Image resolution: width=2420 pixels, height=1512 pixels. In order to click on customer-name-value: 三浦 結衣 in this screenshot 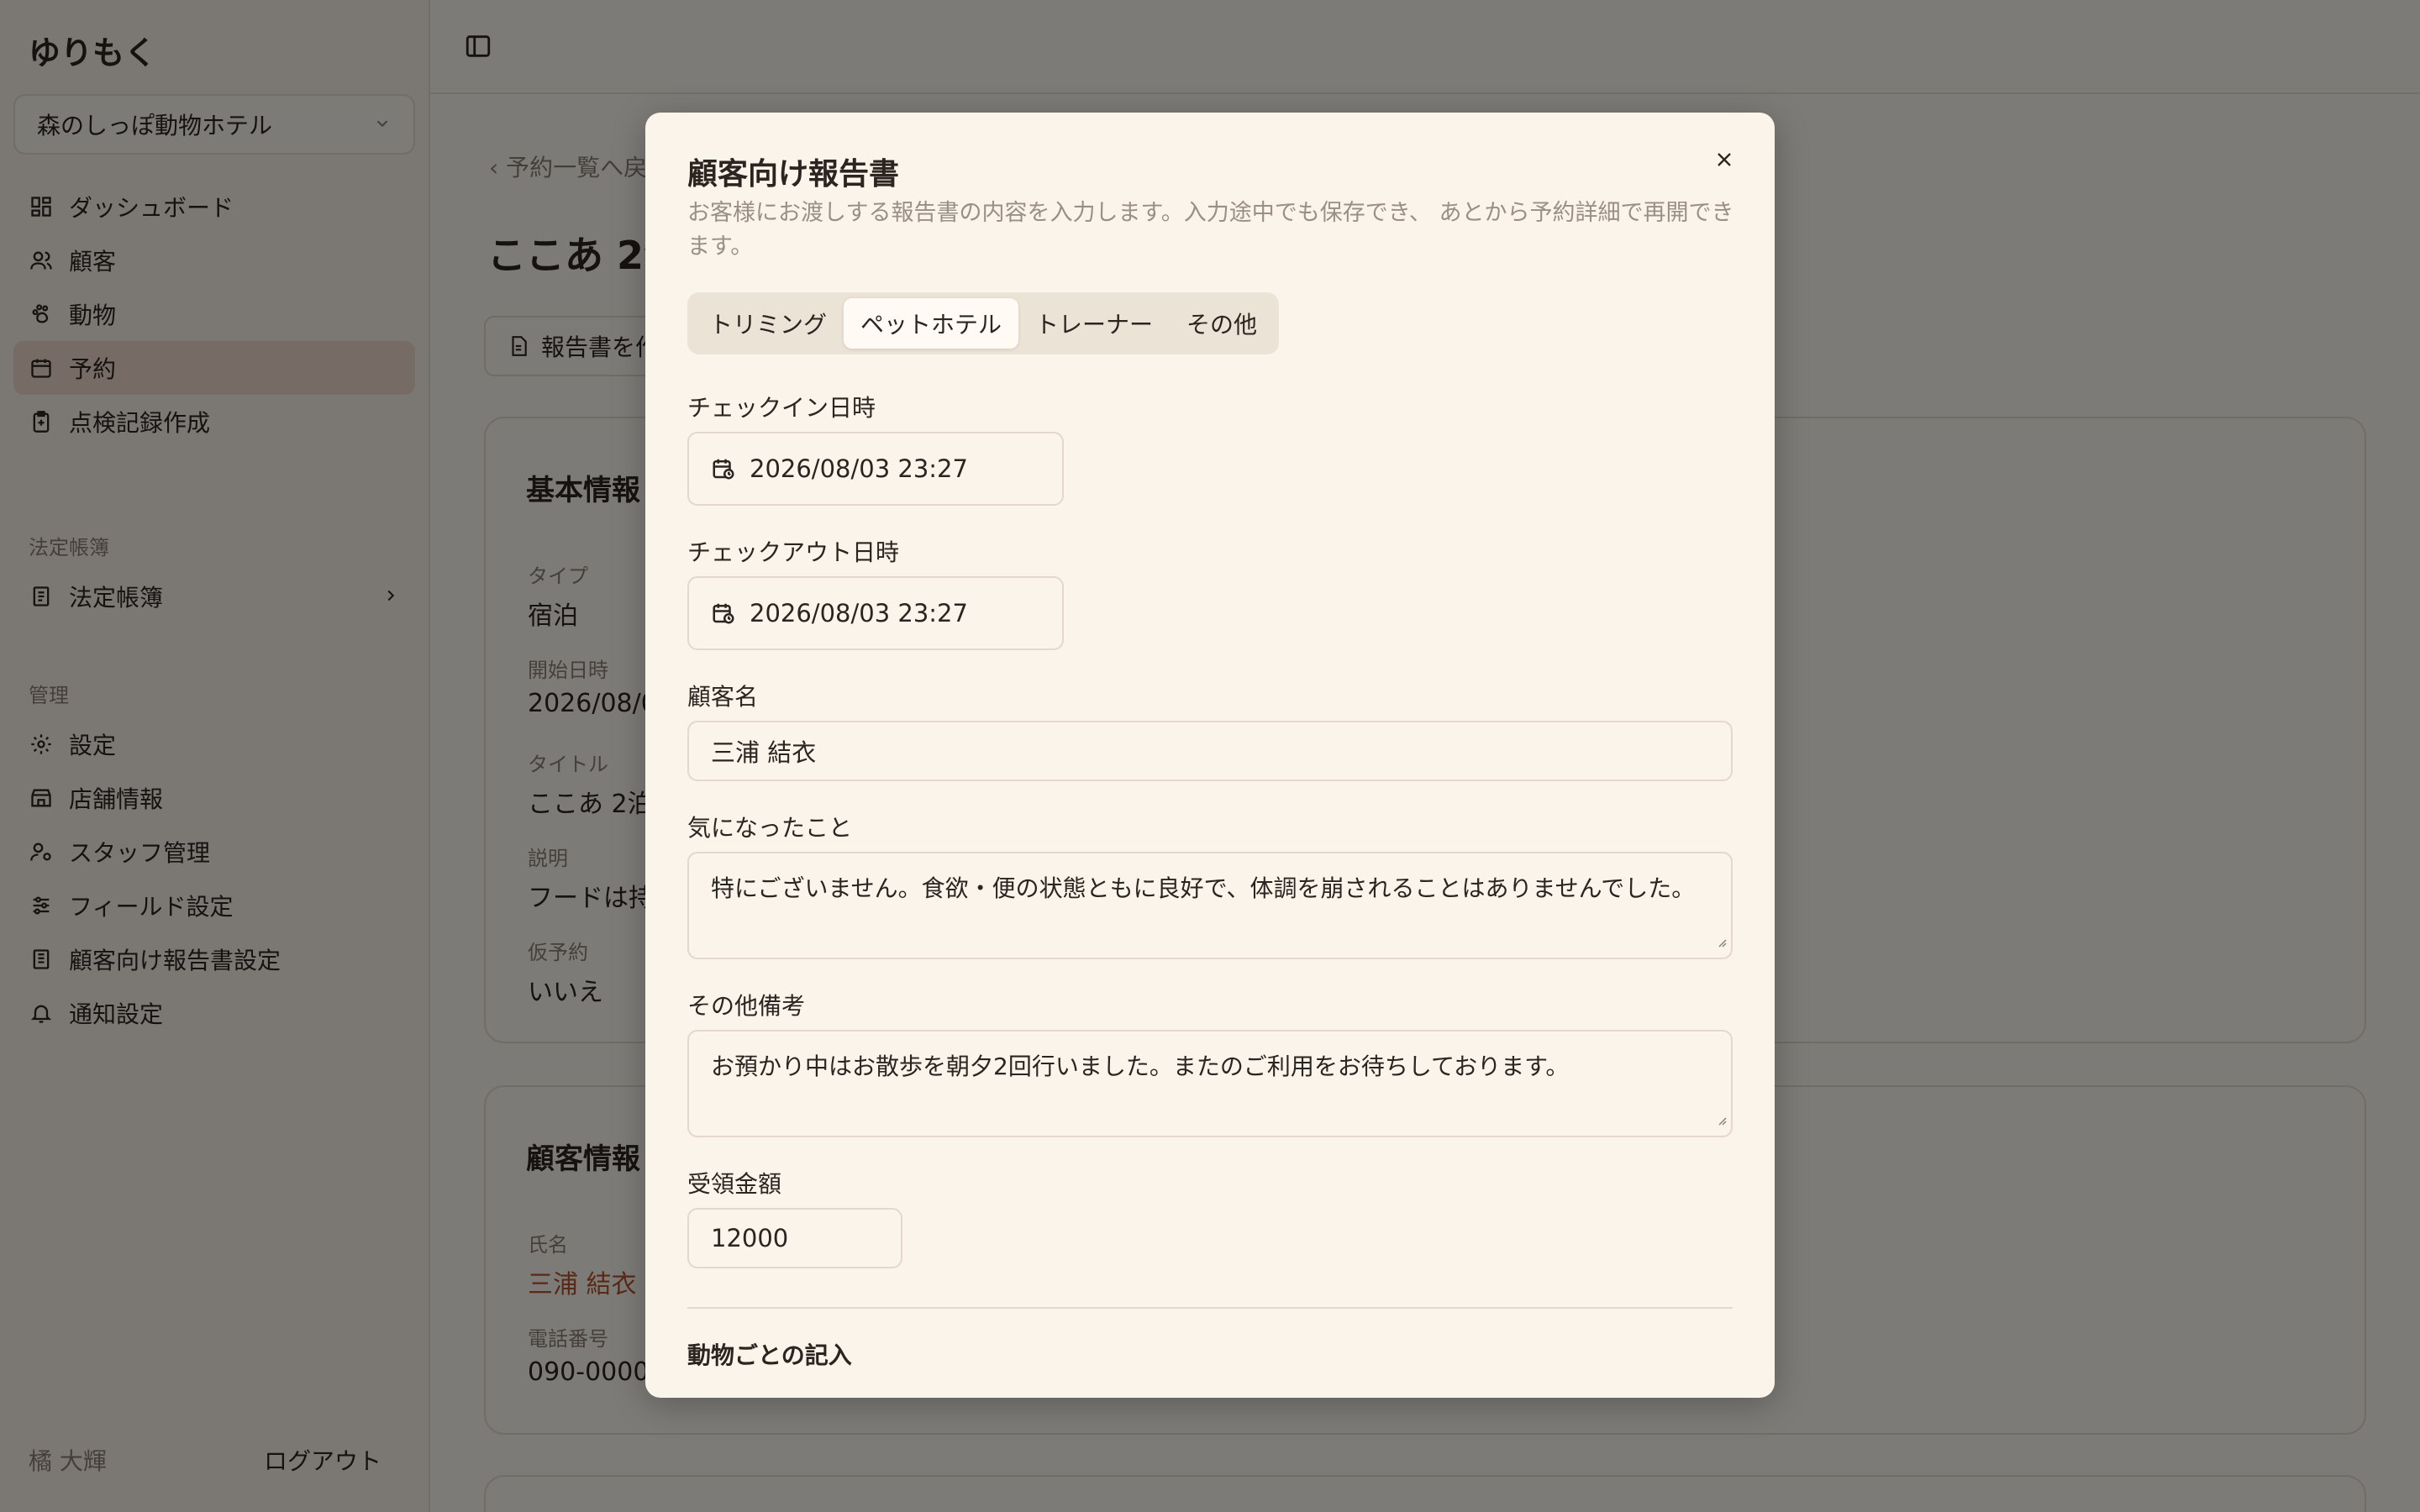, I will do `click(764, 752)`.